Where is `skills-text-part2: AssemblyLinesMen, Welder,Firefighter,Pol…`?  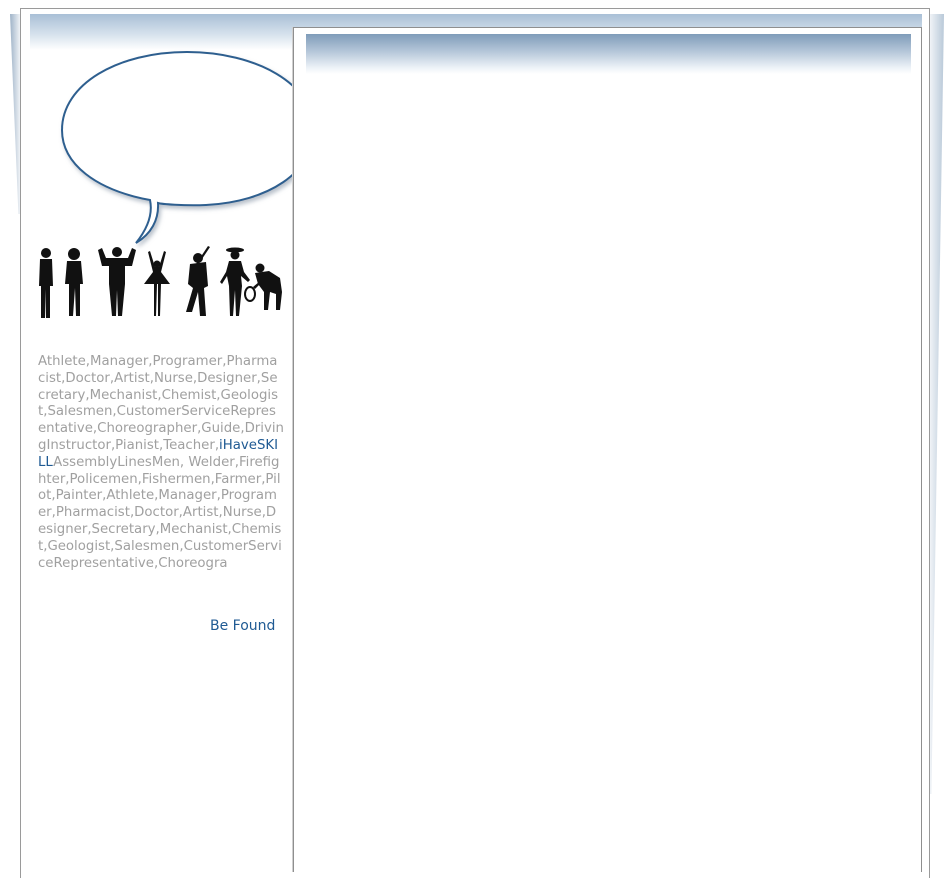
skills-text-part2: AssemblyLinesMen, Welder,Firefighter,Pol… is located at coordinates (160, 512).